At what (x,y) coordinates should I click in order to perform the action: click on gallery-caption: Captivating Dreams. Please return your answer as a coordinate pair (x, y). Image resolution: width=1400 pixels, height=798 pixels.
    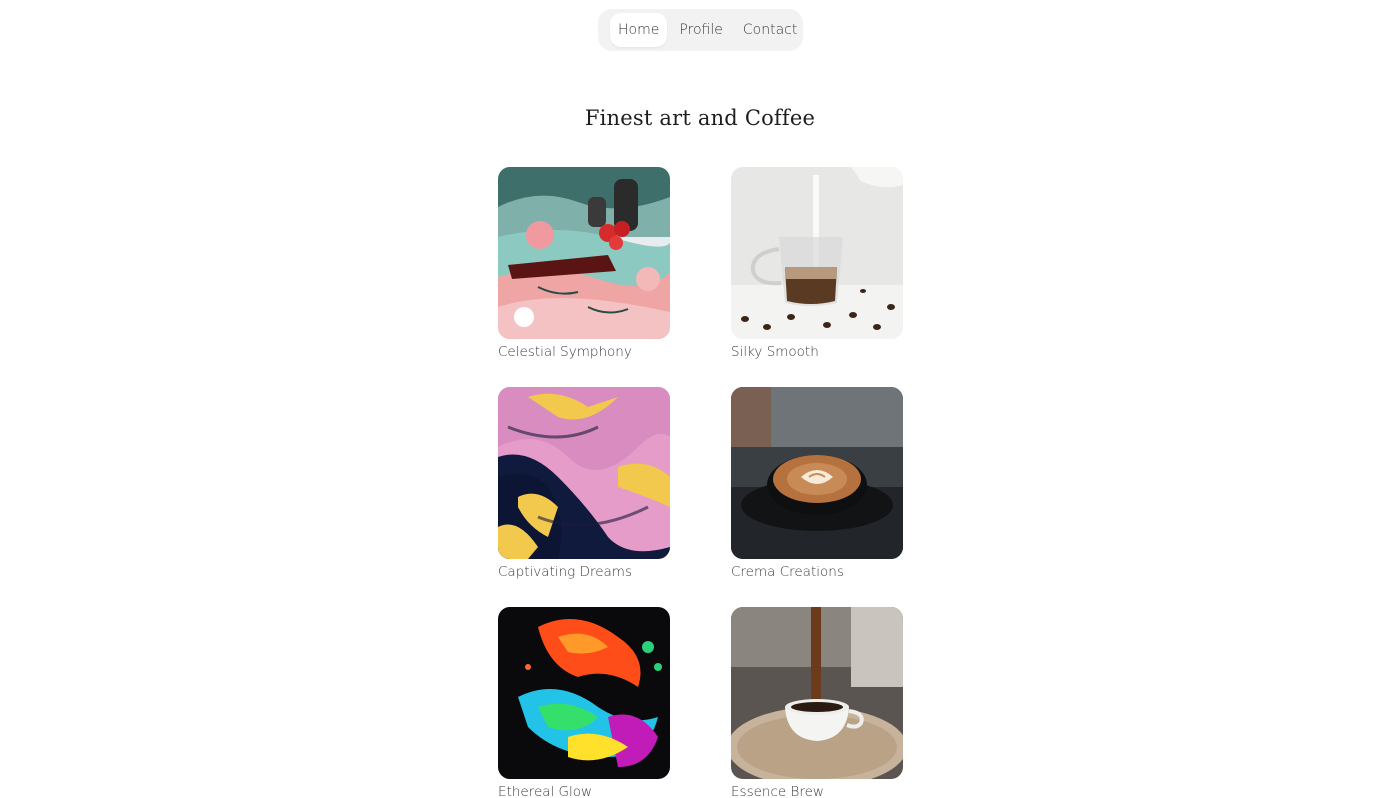
    Looking at the image, I should click on (565, 572).